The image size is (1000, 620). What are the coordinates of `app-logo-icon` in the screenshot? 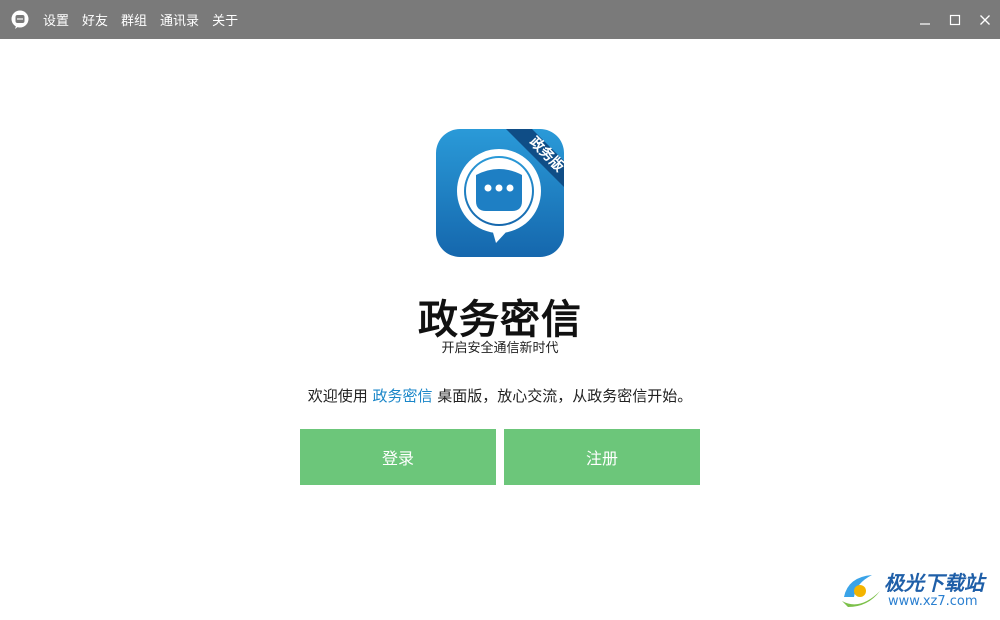 It's located at (20, 19).